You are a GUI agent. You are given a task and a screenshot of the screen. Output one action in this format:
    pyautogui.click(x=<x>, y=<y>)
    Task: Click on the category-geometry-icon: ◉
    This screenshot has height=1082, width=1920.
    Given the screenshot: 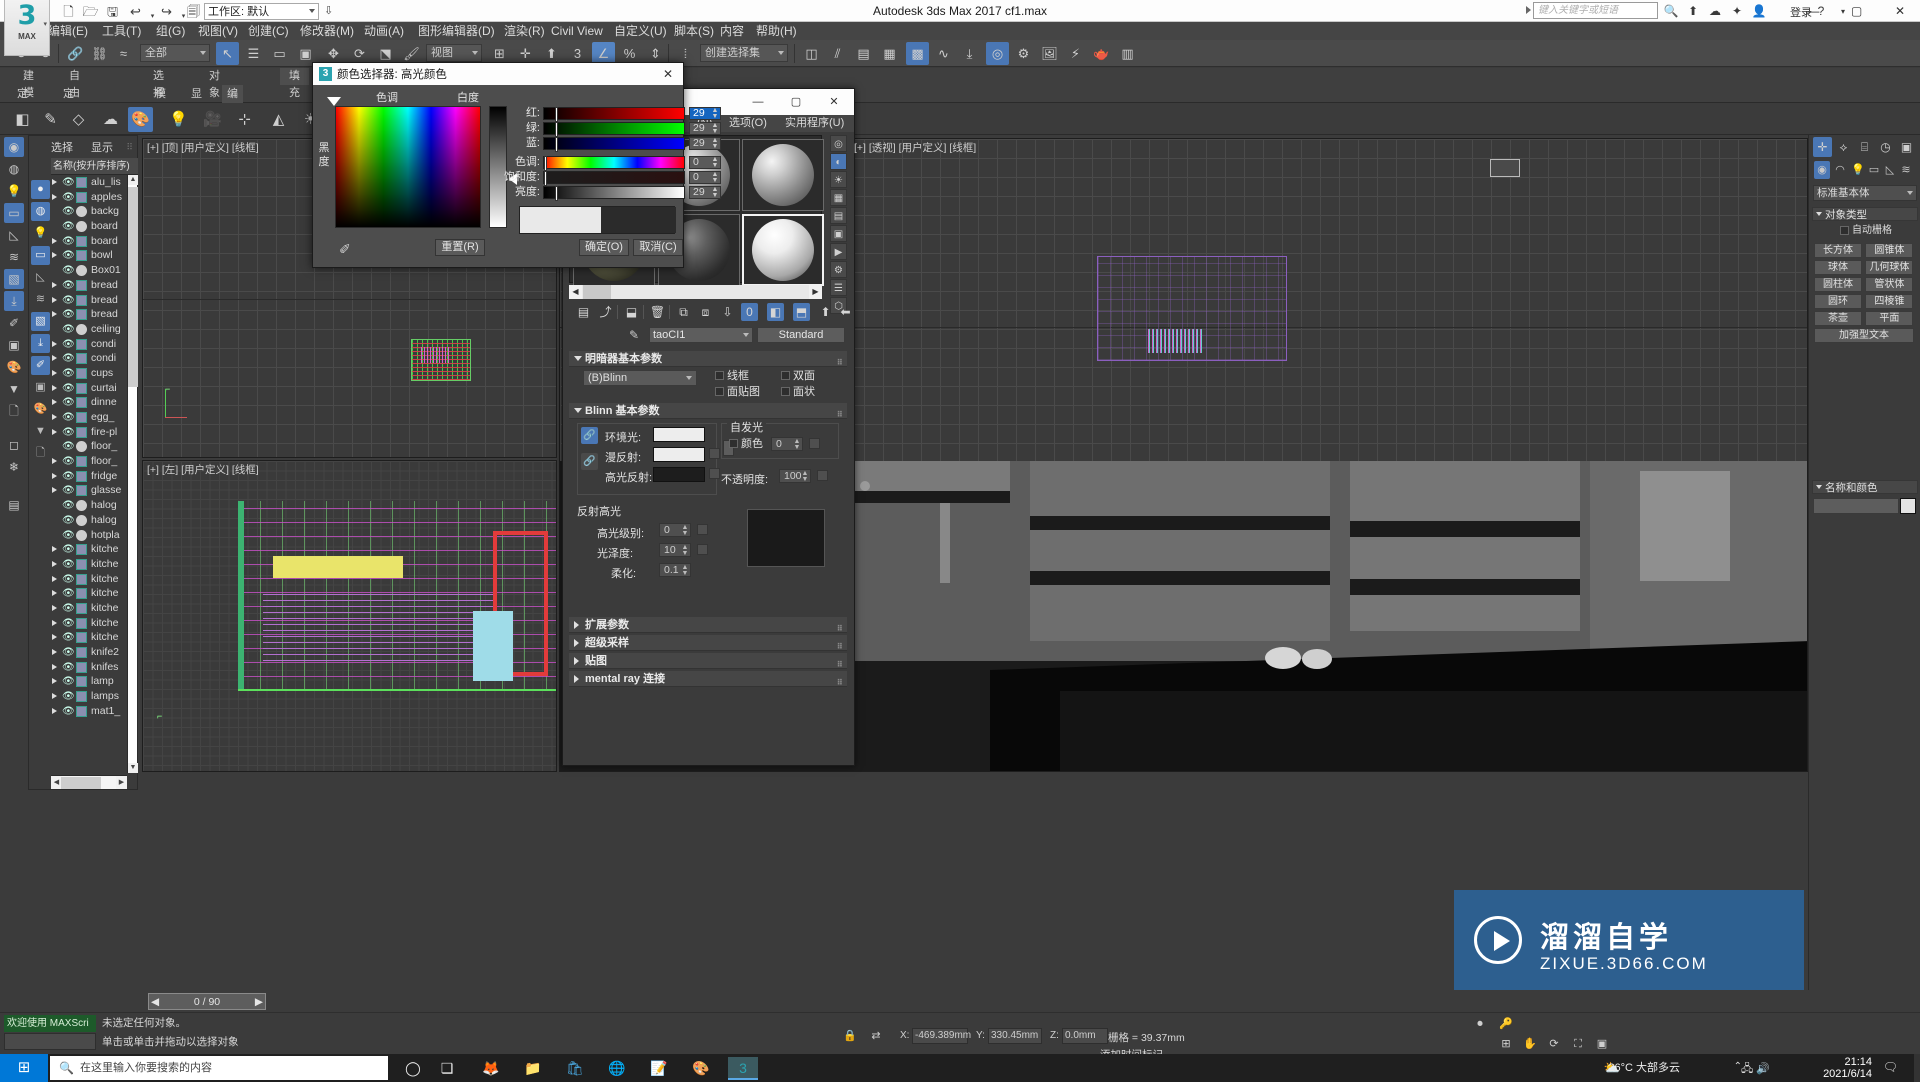 What is the action you would take?
    pyautogui.click(x=1822, y=170)
    